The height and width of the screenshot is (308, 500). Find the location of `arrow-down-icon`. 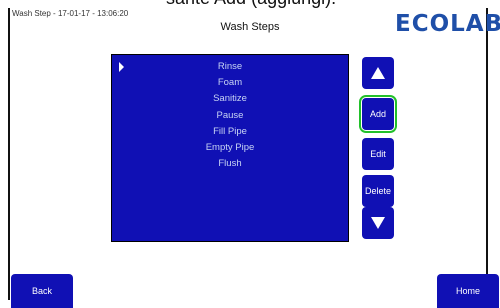

arrow-down-icon is located at coordinates (378, 223).